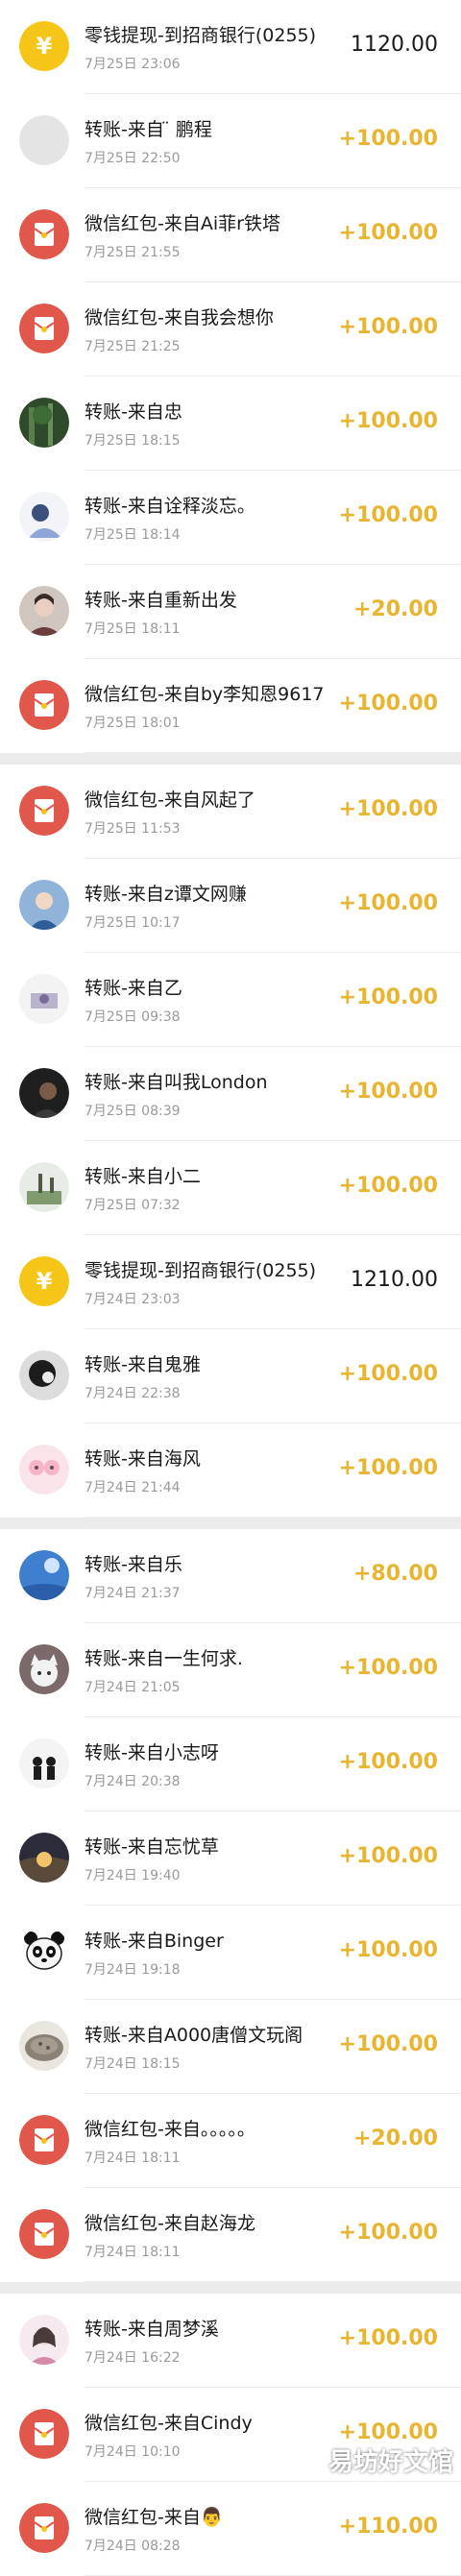 This screenshot has width=461, height=2576. I want to click on transaction-row: 微信红包-来自Ai菲r铁塔 7月25日 21:55 +100.00, so click(230, 235).